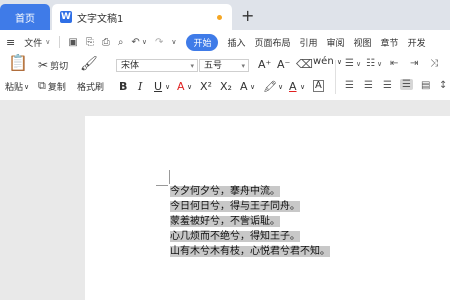  I want to click on cut-button: ✂ 剪切, so click(53, 65).